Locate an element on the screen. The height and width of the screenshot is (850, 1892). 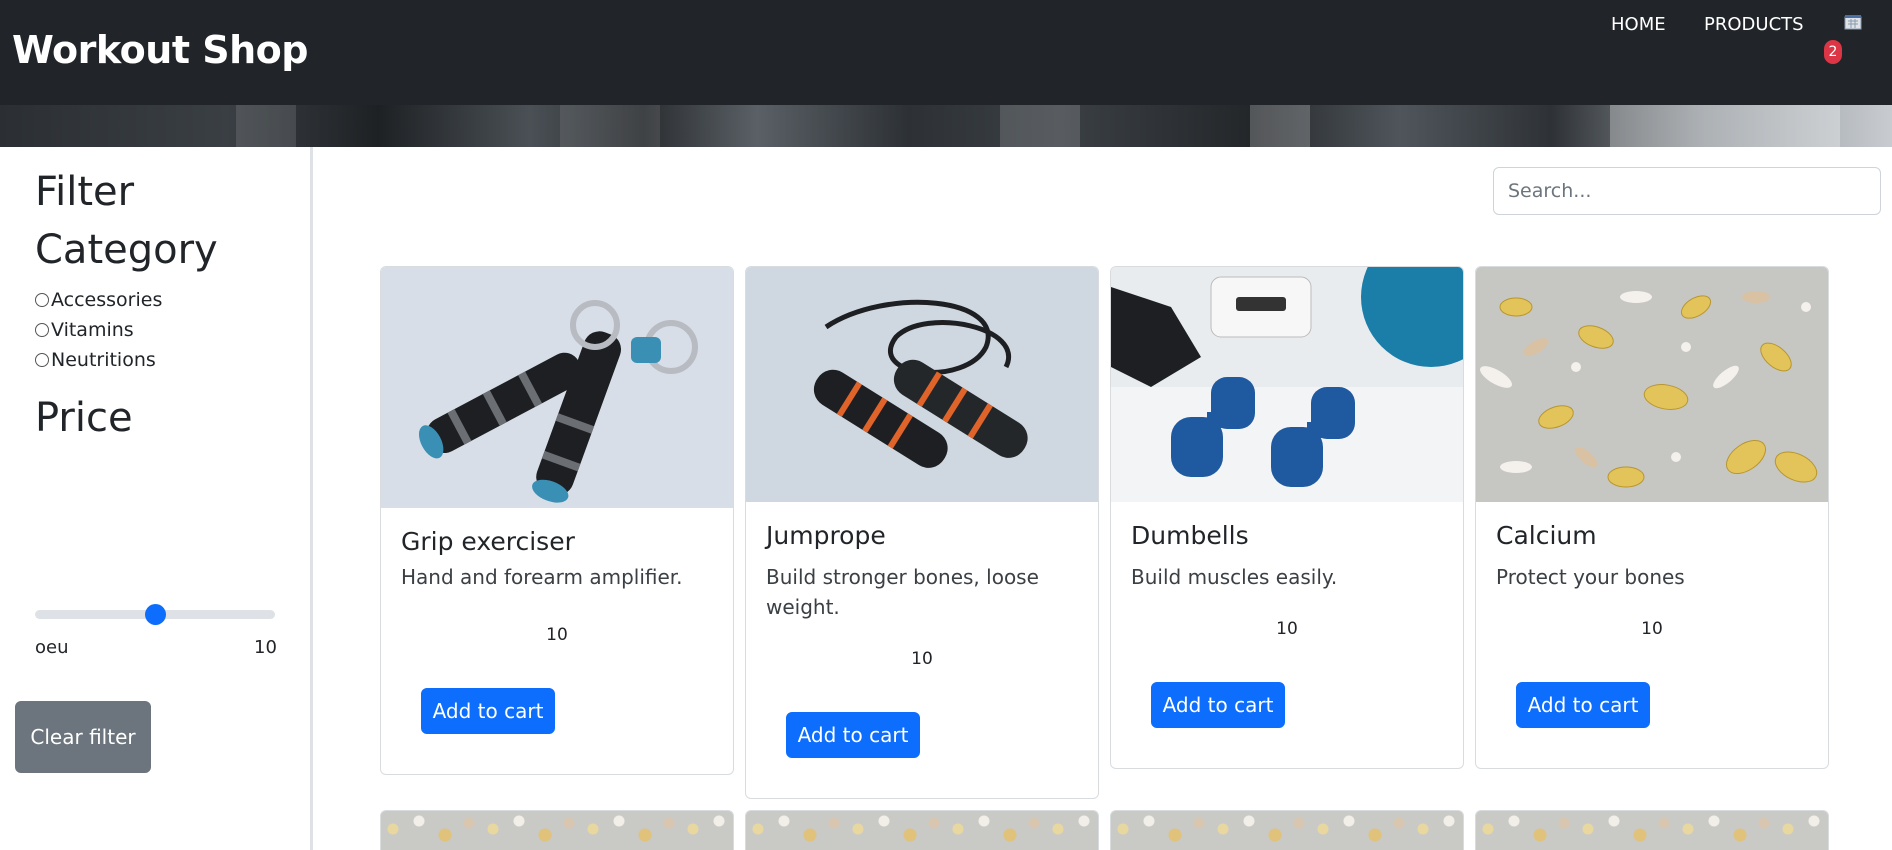
price-range-max: 10 is located at coordinates (265, 647).